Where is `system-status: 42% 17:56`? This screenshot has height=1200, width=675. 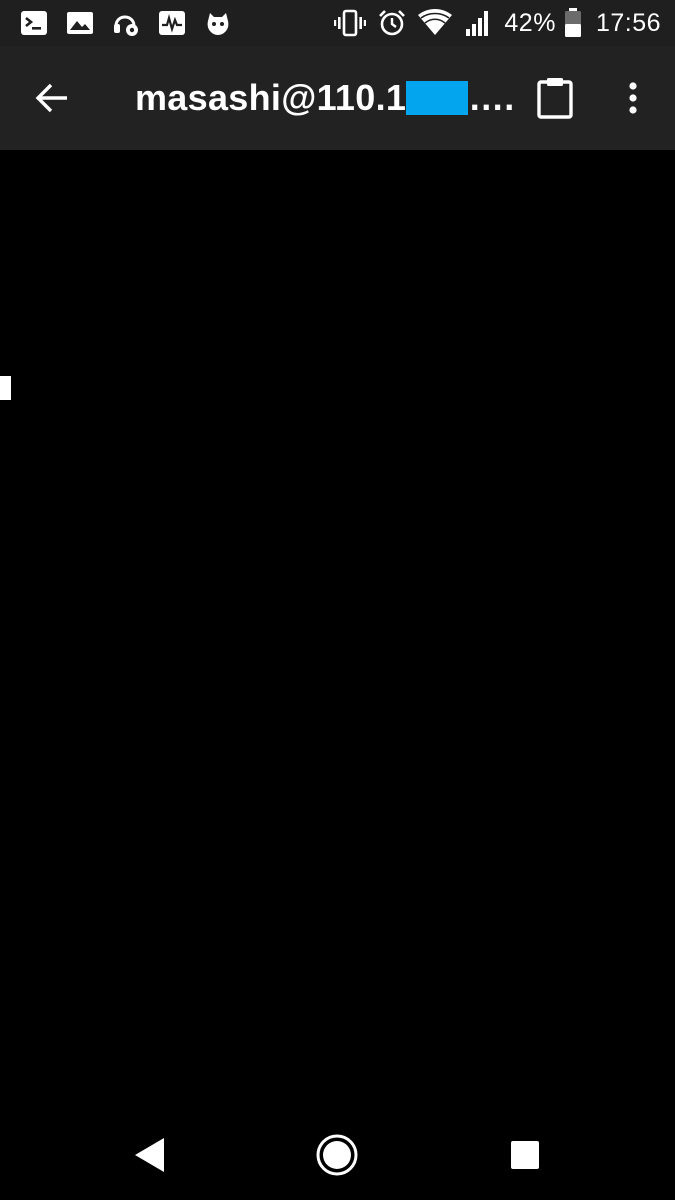 system-status: 42% 17:56 is located at coordinates (497, 23).